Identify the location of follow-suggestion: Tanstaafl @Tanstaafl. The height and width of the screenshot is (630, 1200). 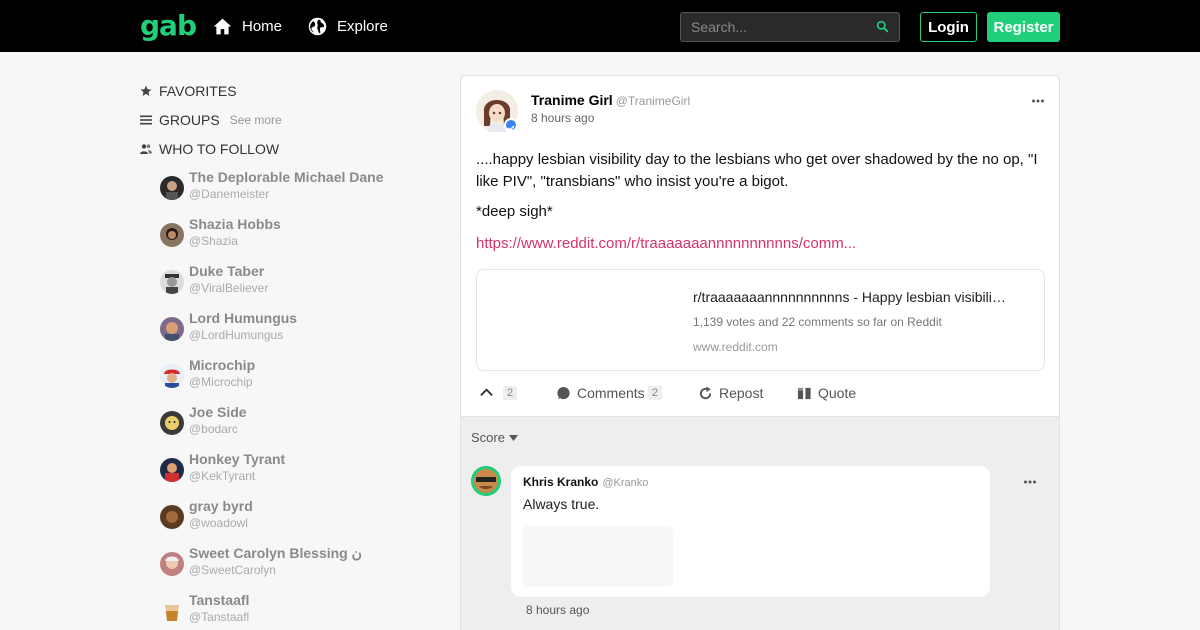
(290, 611).